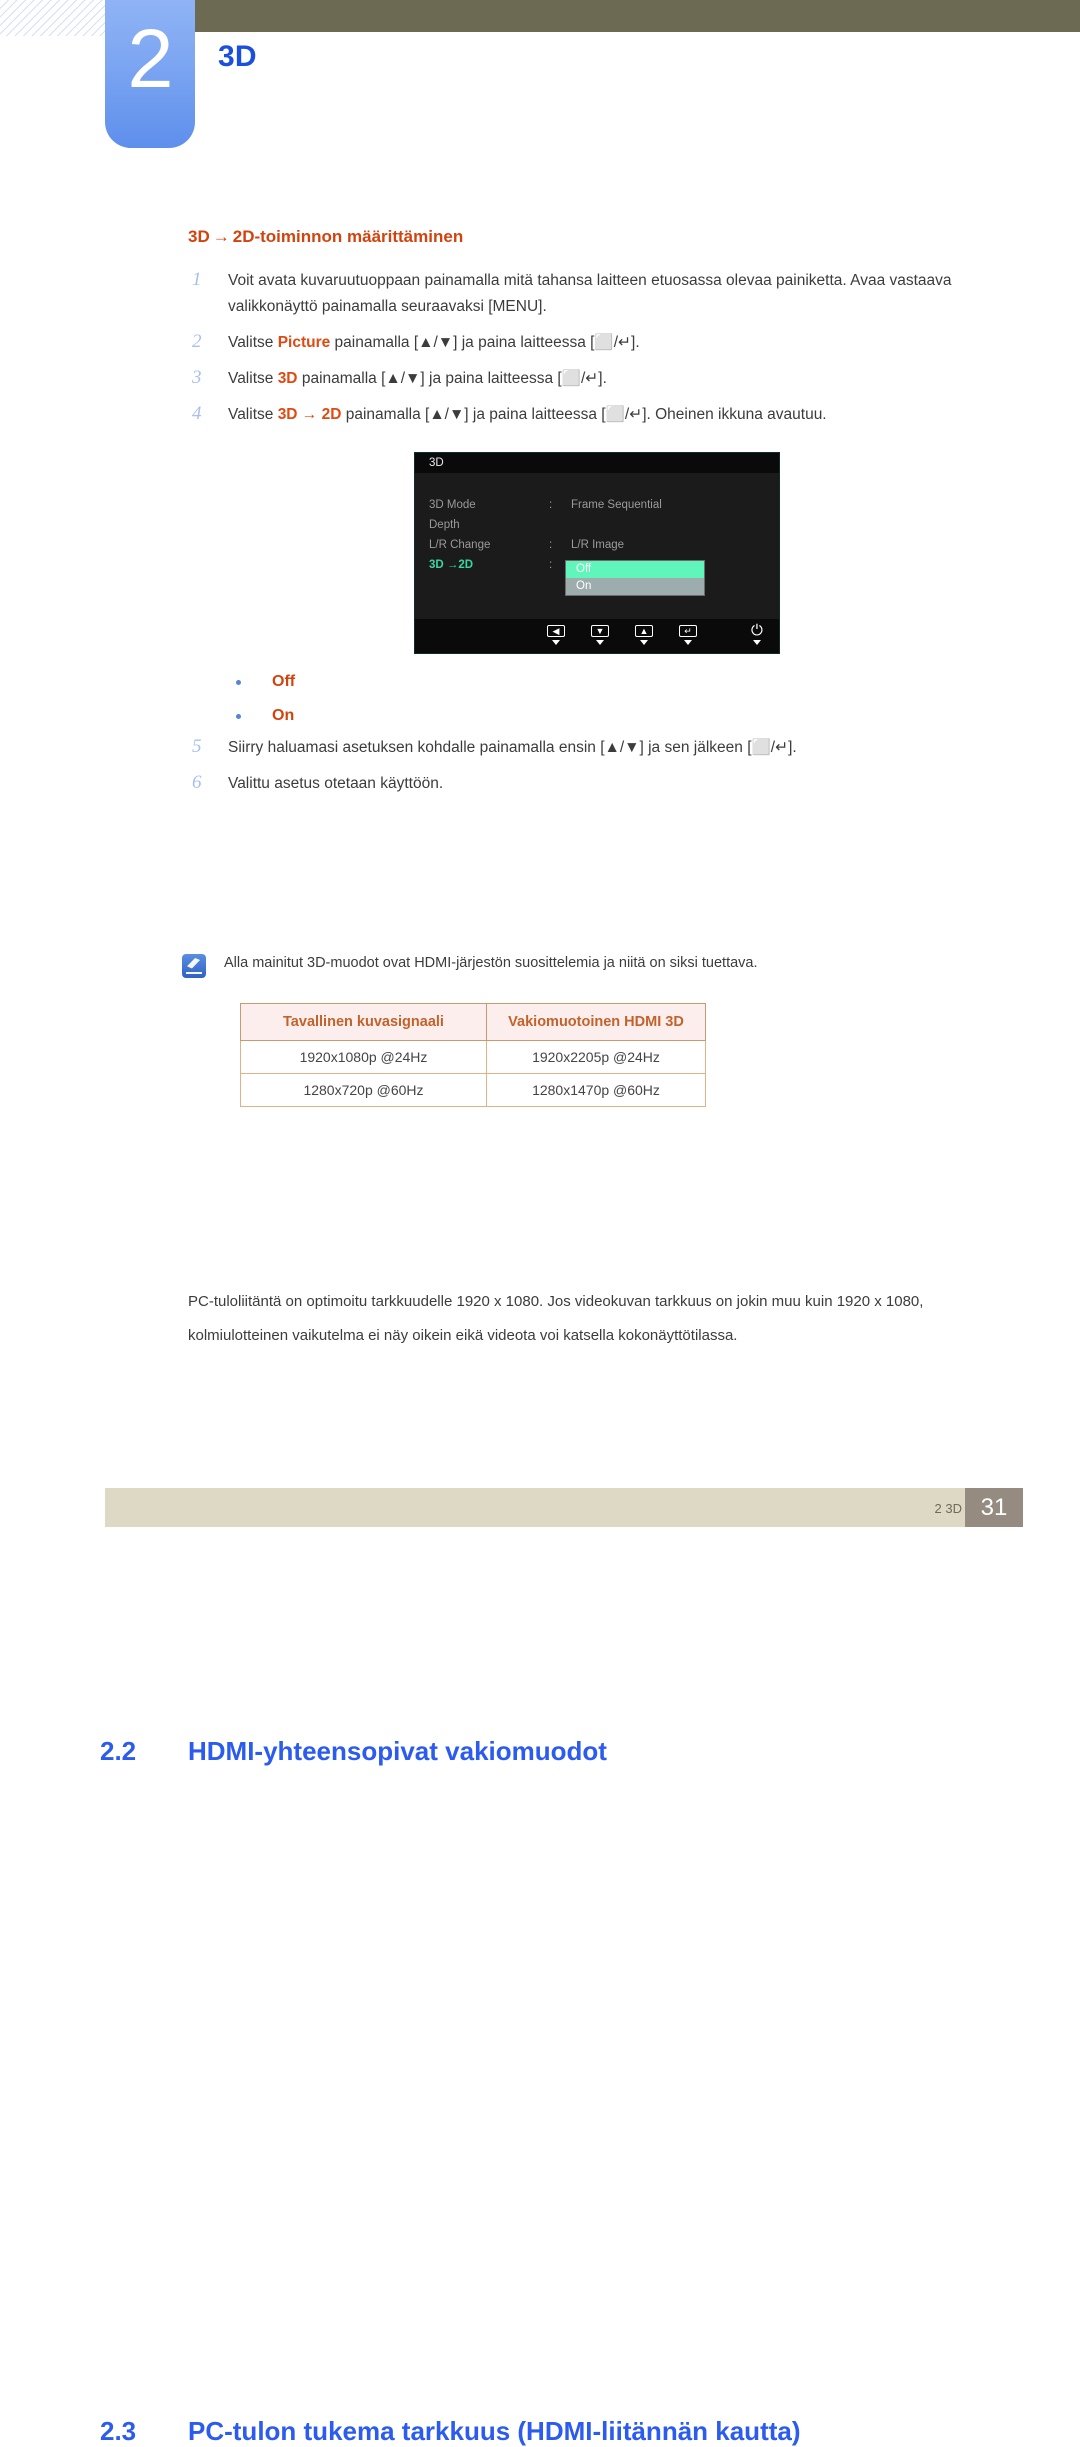 This screenshot has height=2447, width=1080. What do you see at coordinates (150, 58) in the screenshot?
I see `chapter-number: 2` at bounding box center [150, 58].